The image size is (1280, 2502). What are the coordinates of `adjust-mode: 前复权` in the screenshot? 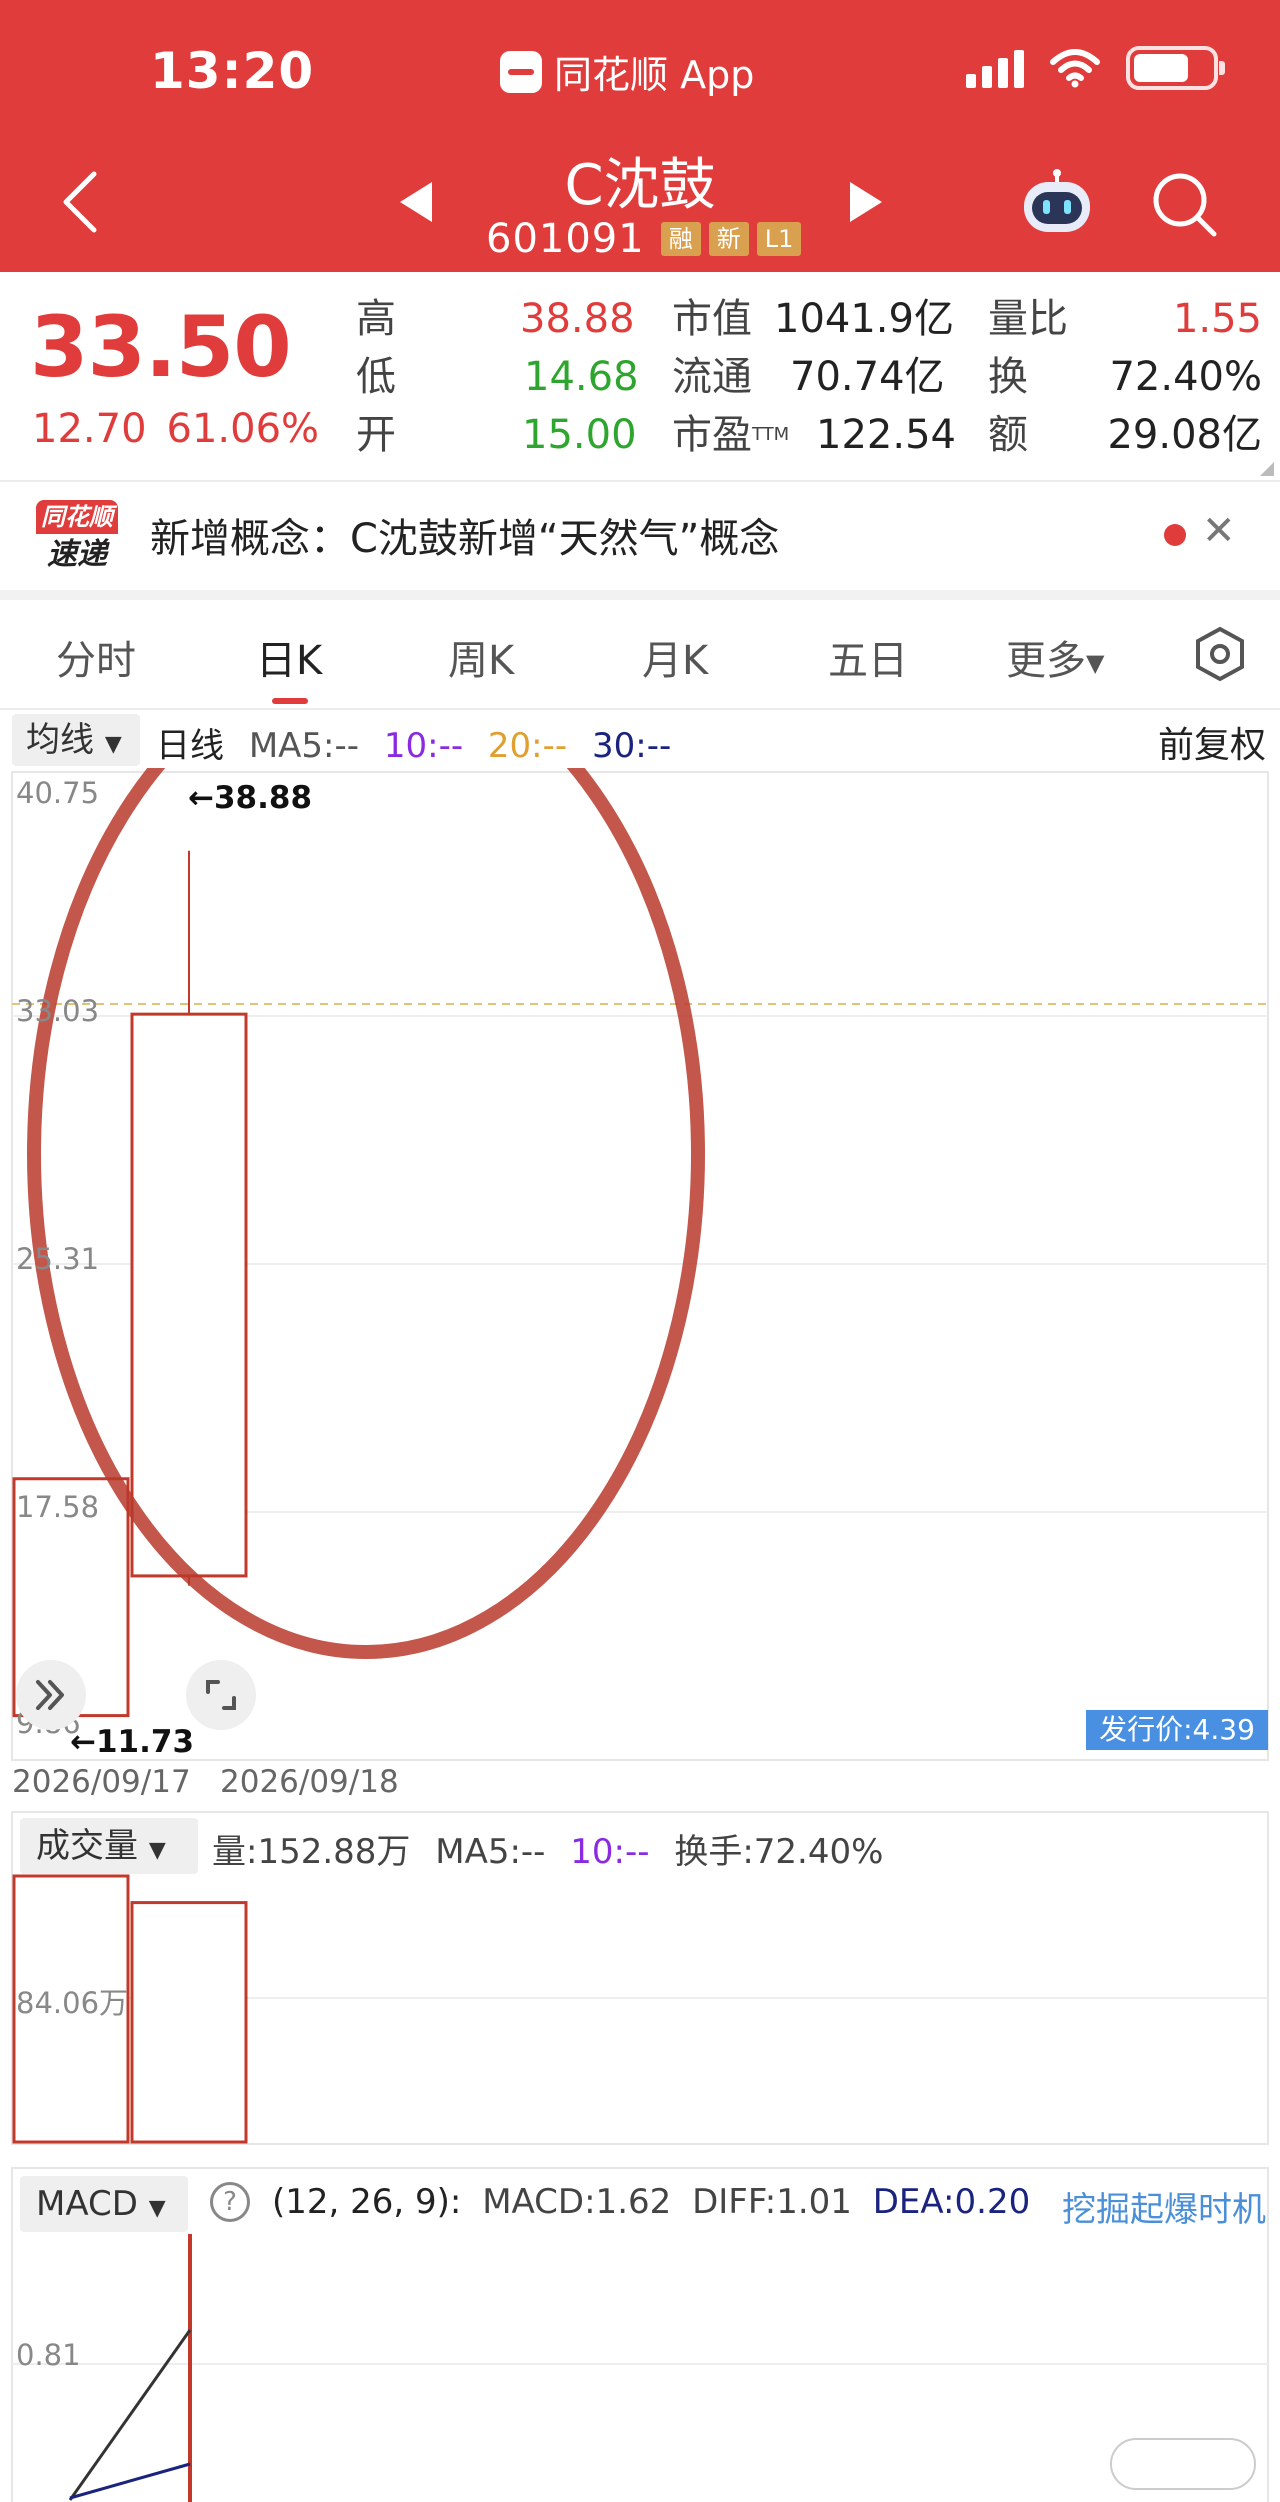 It's located at (1212, 742).